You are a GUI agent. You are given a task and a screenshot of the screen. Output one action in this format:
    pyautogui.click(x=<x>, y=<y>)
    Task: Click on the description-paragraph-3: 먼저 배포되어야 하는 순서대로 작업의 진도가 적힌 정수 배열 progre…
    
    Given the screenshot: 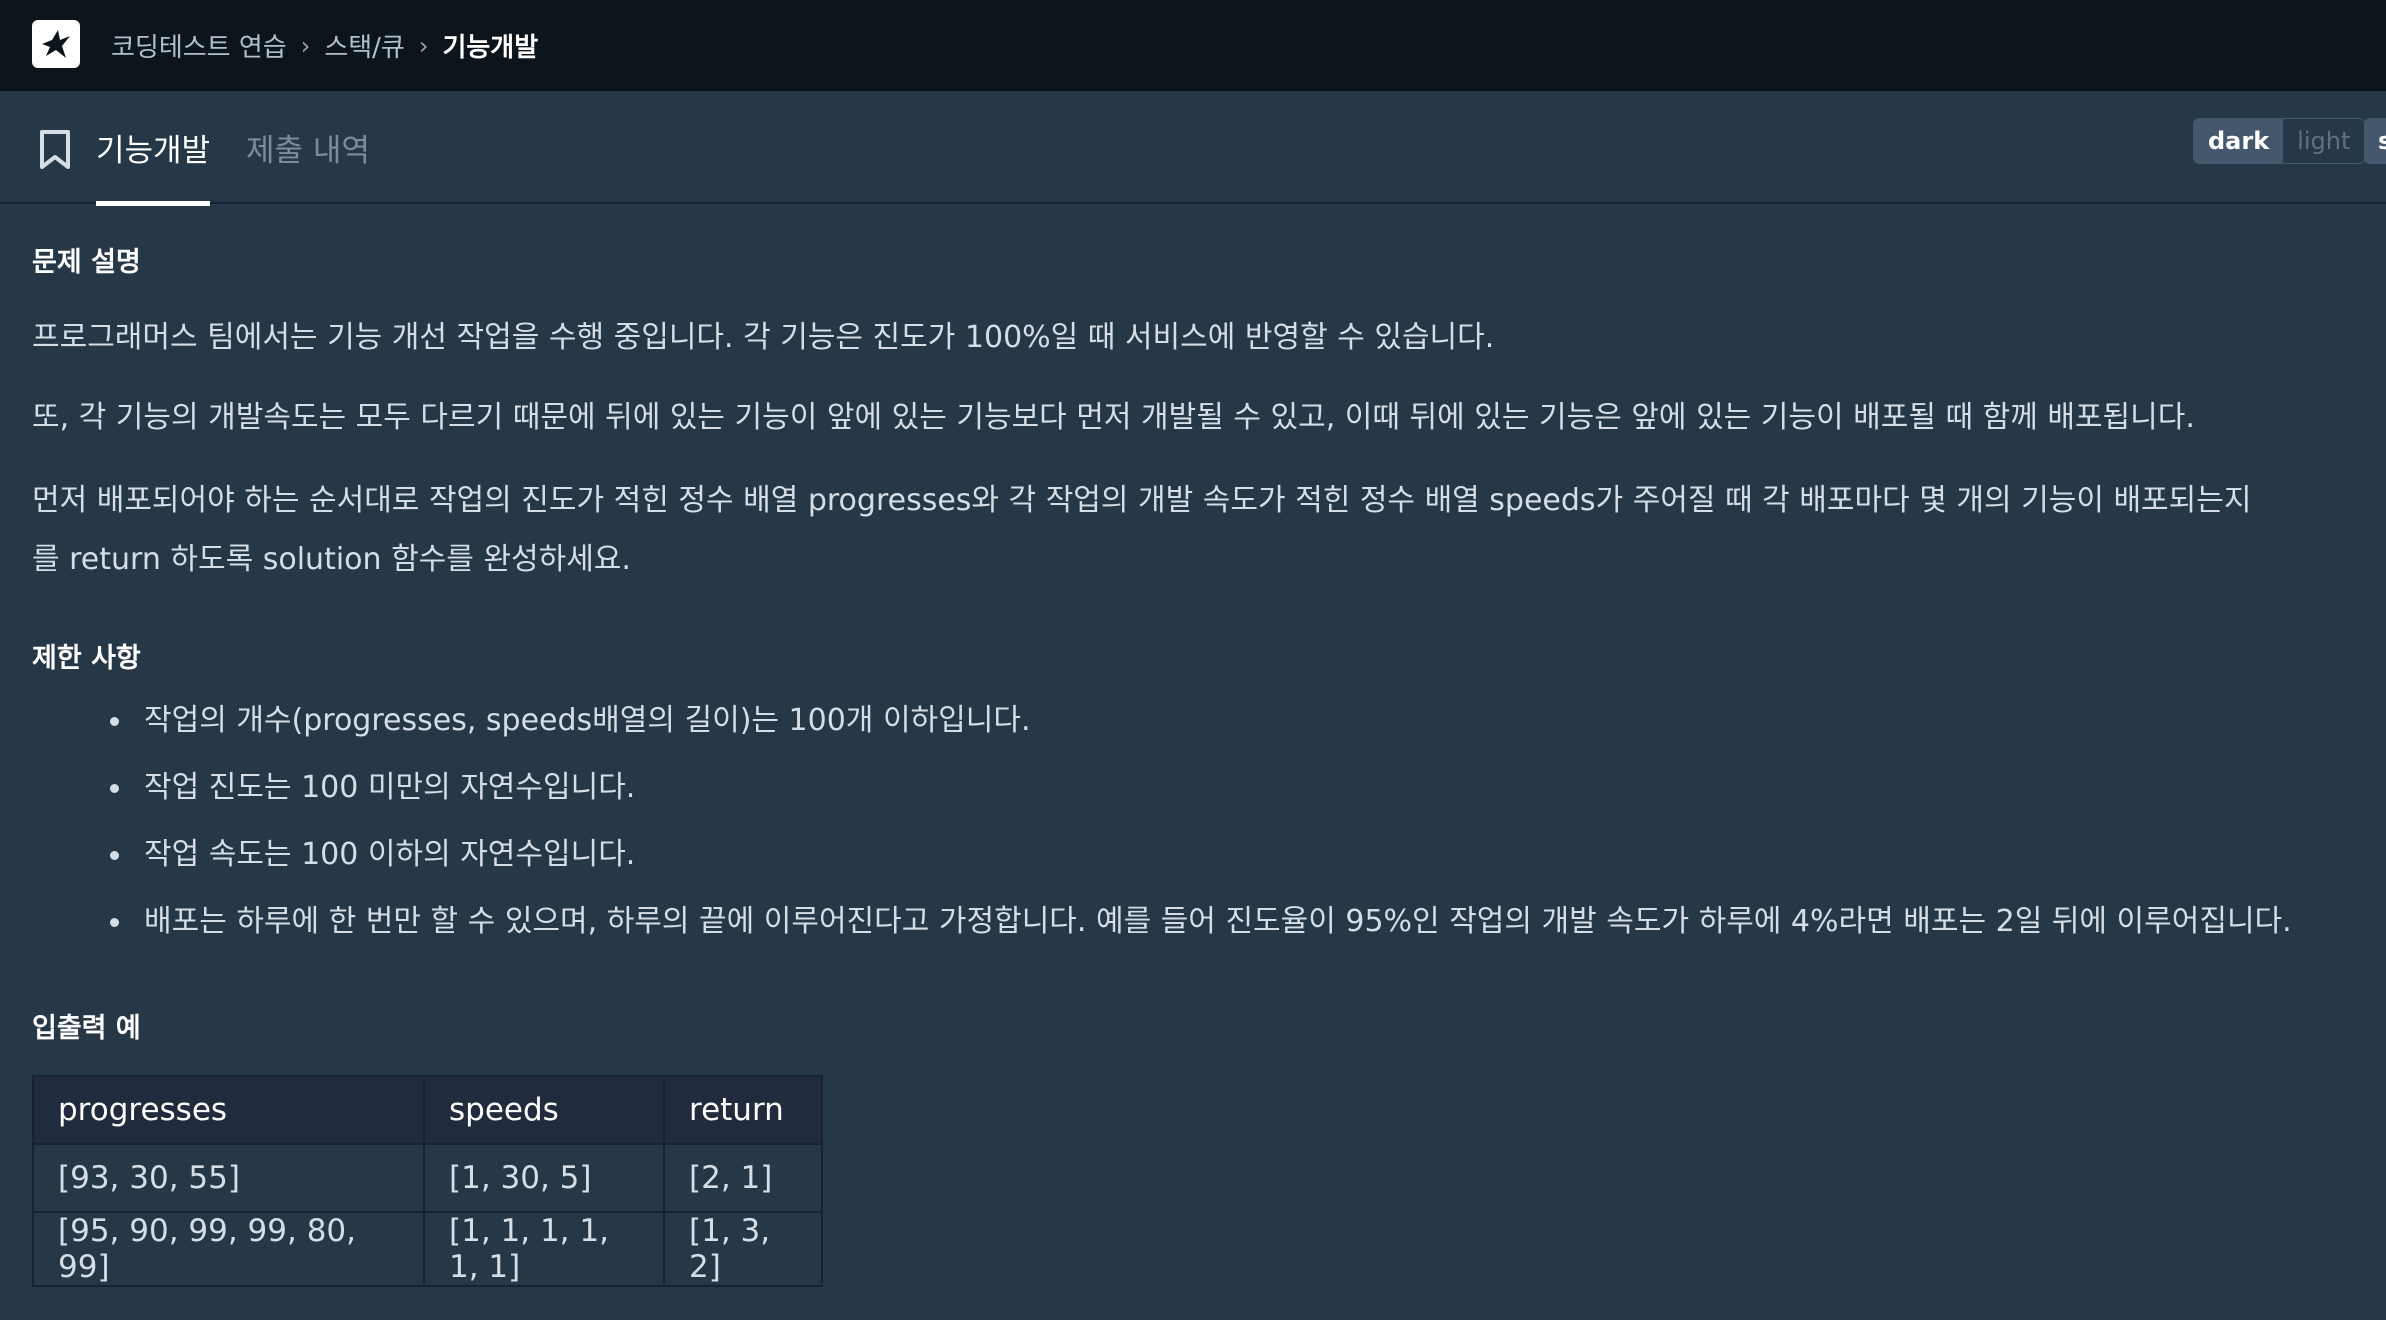 What is the action you would take?
    pyautogui.click(x=1142, y=500)
    